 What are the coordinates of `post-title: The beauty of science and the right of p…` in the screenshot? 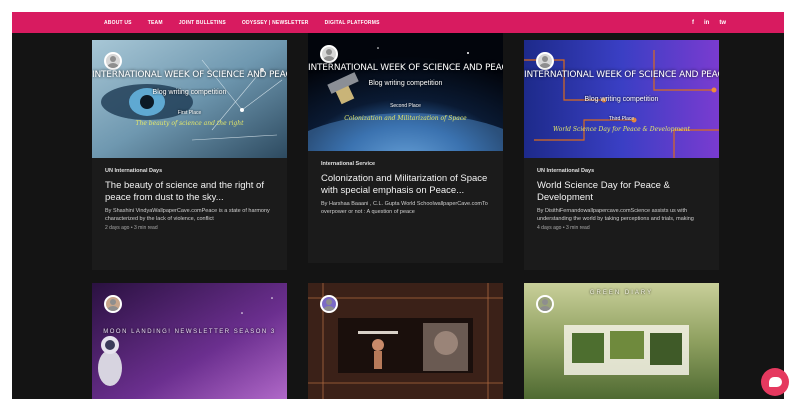 It's located at (192, 192).